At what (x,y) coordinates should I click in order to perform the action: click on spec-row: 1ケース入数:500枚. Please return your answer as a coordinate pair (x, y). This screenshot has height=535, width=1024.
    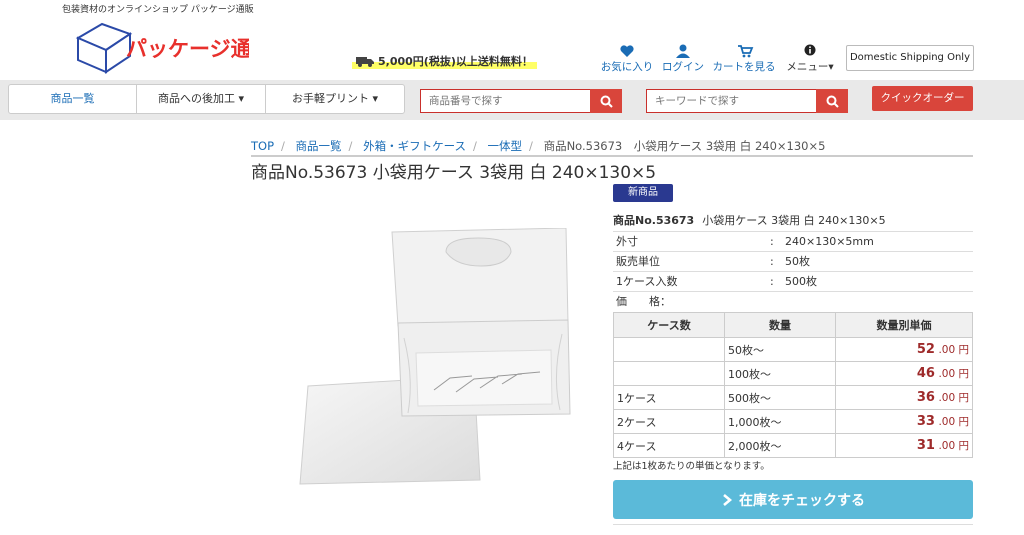
    Looking at the image, I should click on (793, 281).